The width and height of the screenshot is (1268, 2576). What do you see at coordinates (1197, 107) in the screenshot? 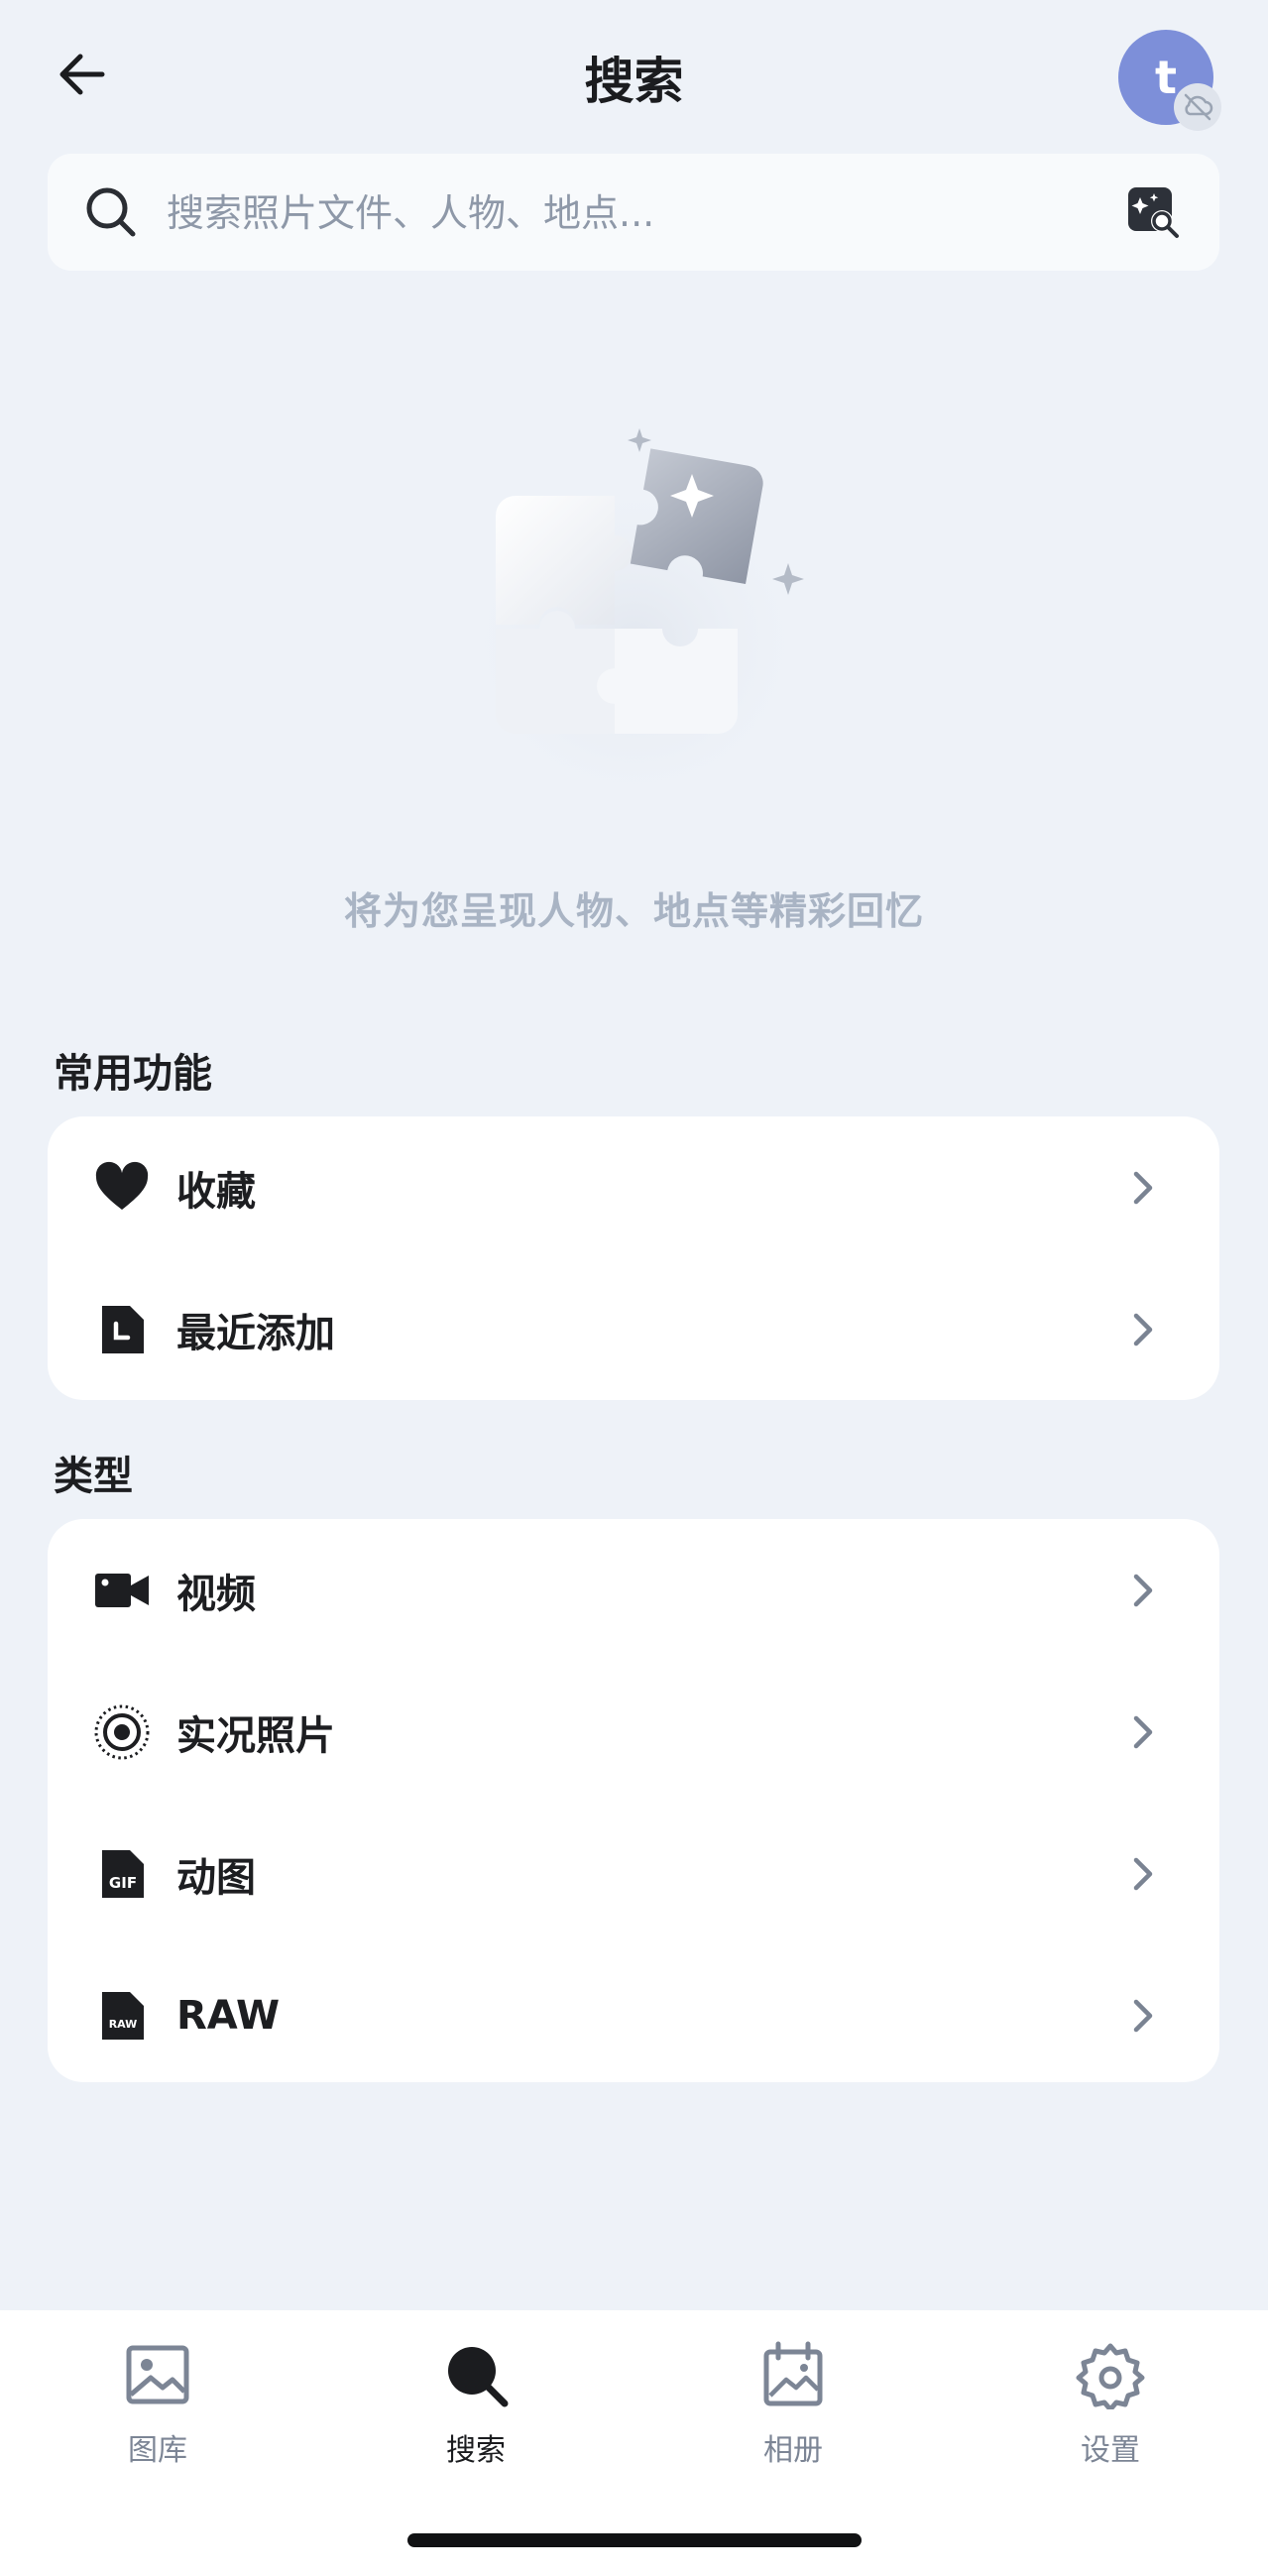
I see `cloud-off-icon` at bounding box center [1197, 107].